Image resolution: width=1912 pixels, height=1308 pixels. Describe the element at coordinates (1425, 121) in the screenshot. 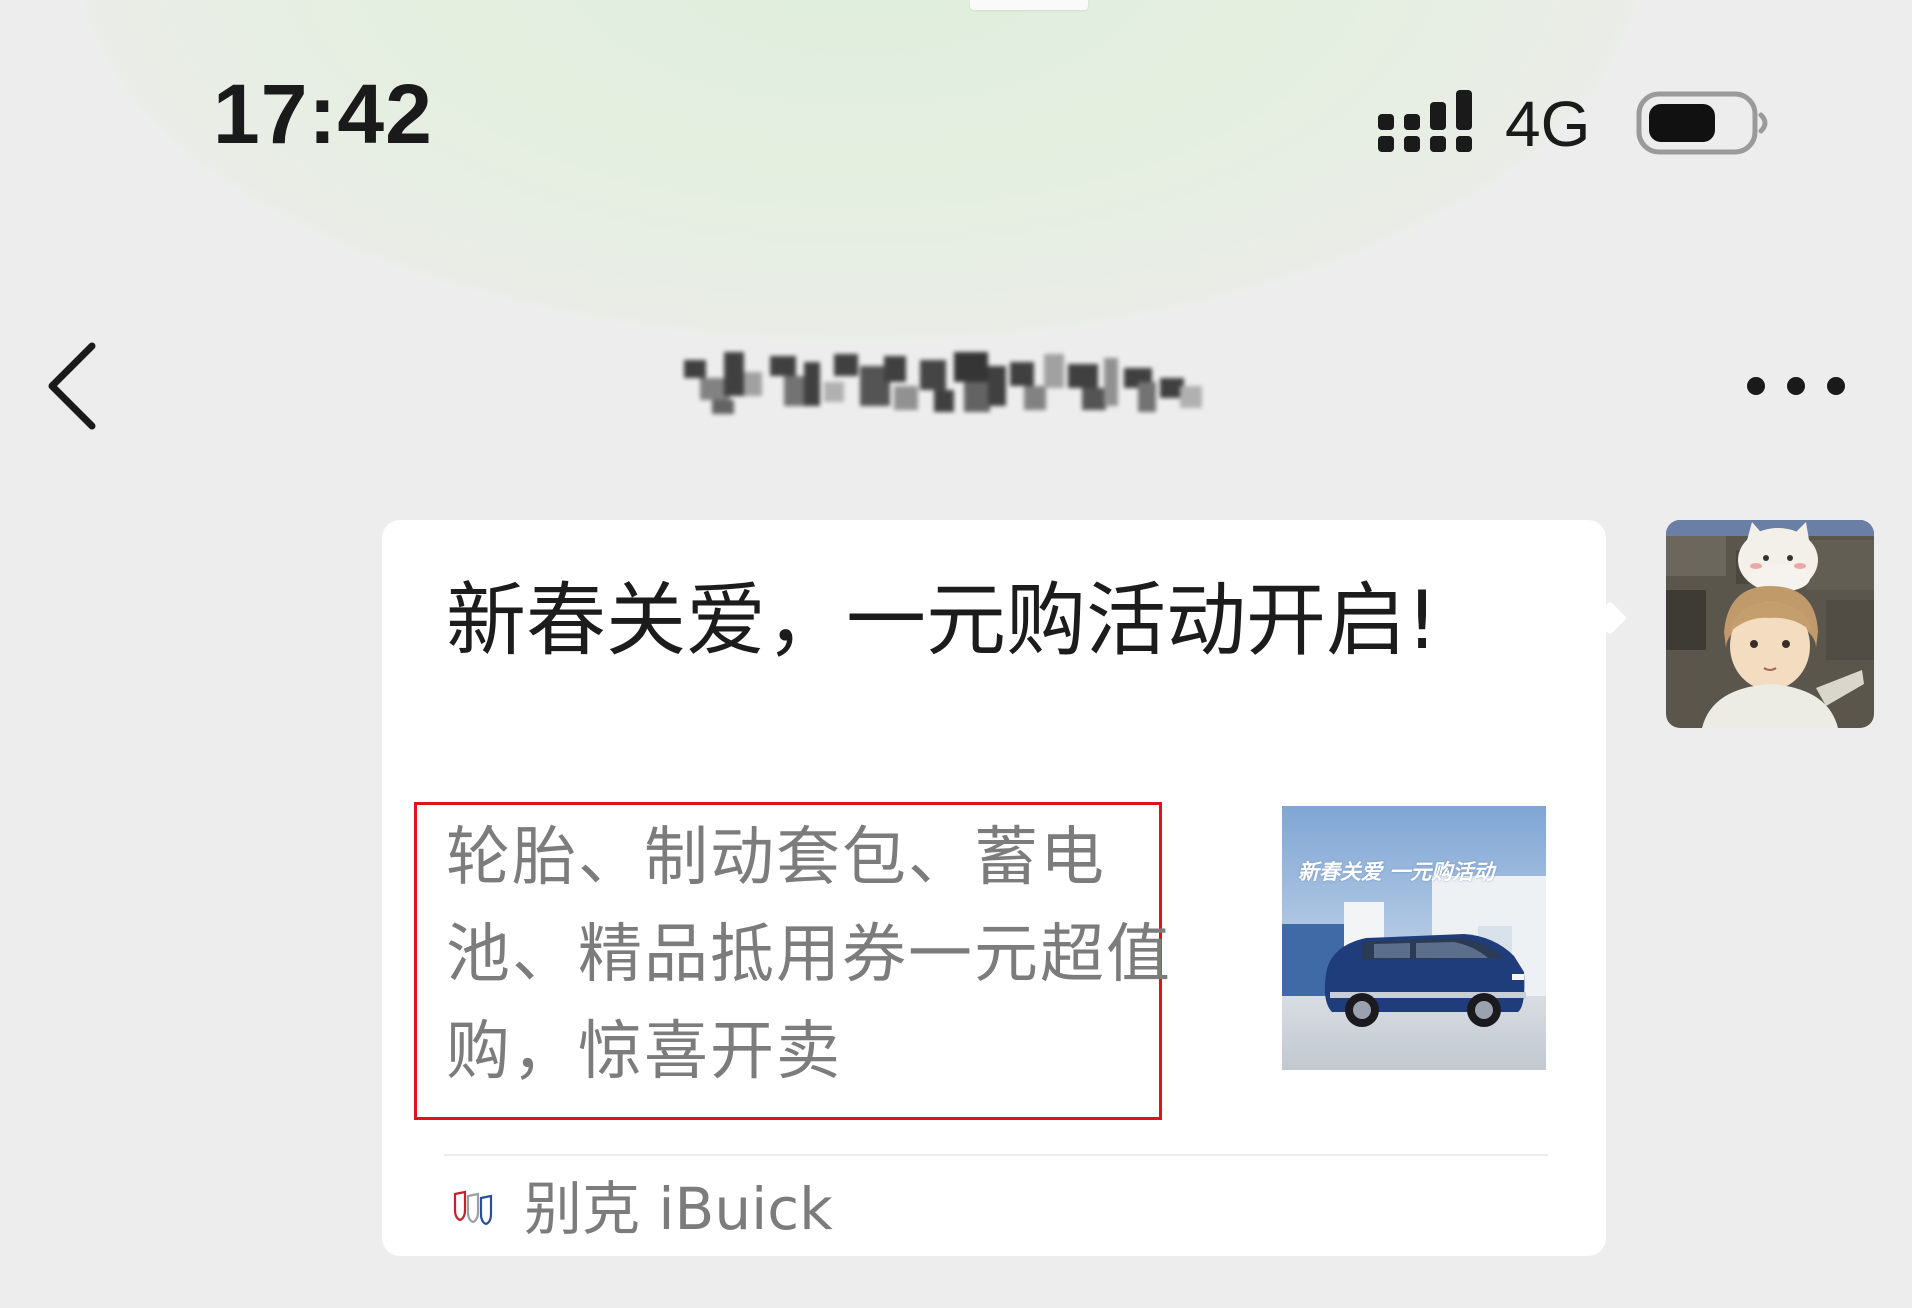

I see `cellular-signal-icon` at that location.